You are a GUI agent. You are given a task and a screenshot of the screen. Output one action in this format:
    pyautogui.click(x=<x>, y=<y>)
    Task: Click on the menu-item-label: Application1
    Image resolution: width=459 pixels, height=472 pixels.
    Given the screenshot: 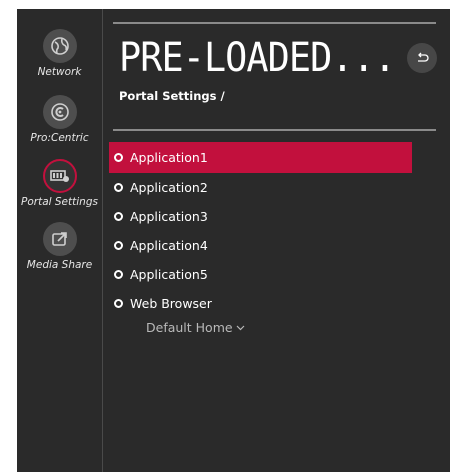 What is the action you would take?
    pyautogui.click(x=169, y=157)
    